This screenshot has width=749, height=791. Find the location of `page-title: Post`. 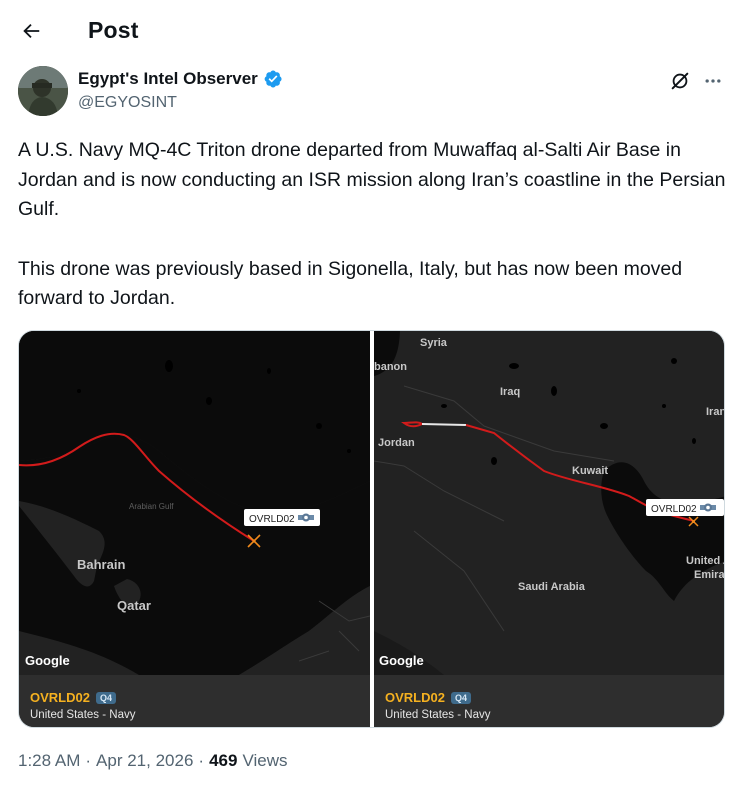

page-title: Post is located at coordinates (113, 30).